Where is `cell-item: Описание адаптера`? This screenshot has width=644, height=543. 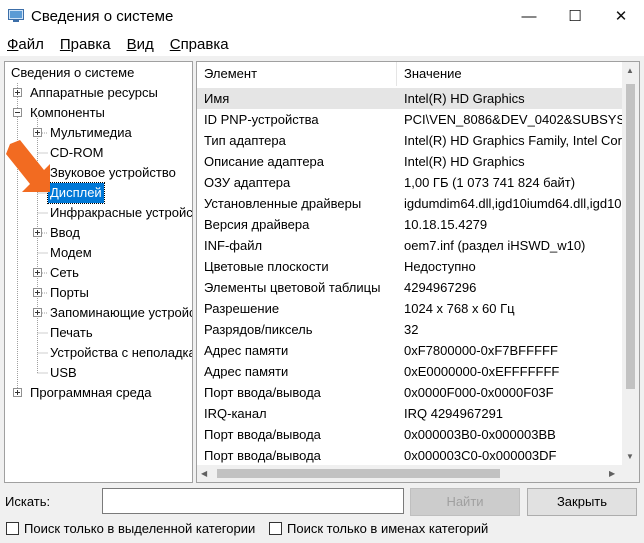 cell-item: Описание адаптера is located at coordinates (264, 161).